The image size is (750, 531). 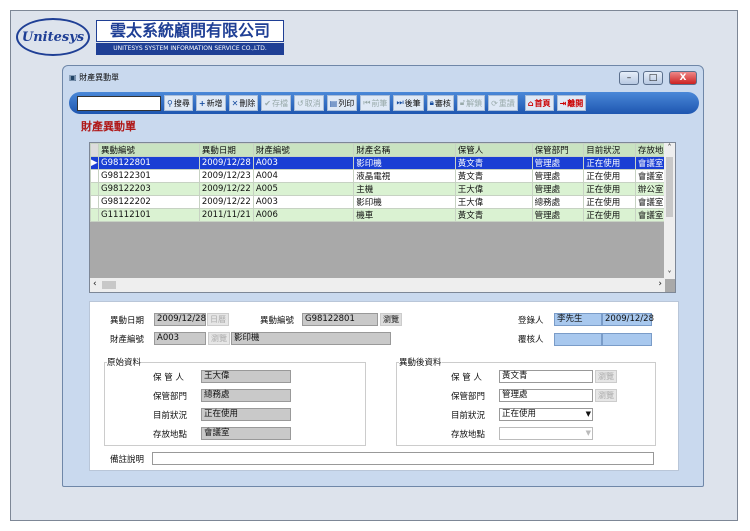 I want to click on table-cell: 2009/12/28, so click(x=226, y=163).